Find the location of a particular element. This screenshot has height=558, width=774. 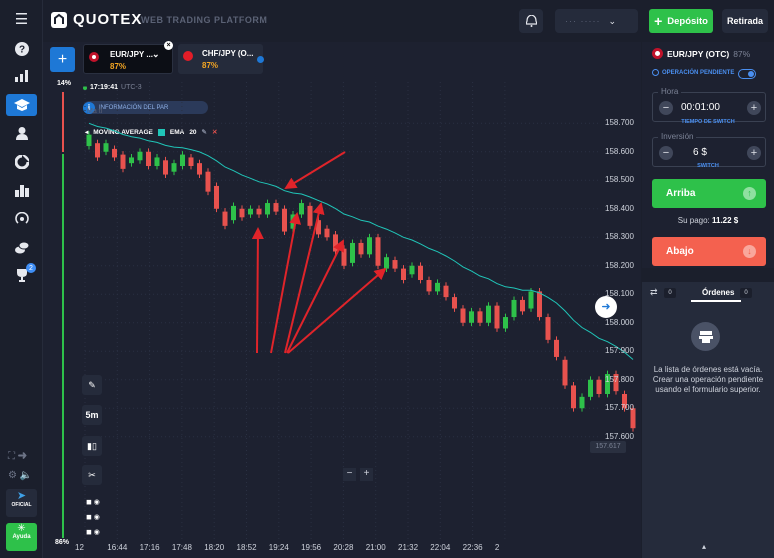

pending-trade-row: OPERACIÓN PENDIENTE is located at coordinates (693, 72).